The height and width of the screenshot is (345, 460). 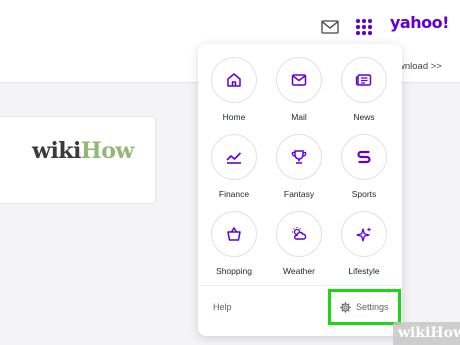 I want to click on app-sports: Sports, so click(x=364, y=166).